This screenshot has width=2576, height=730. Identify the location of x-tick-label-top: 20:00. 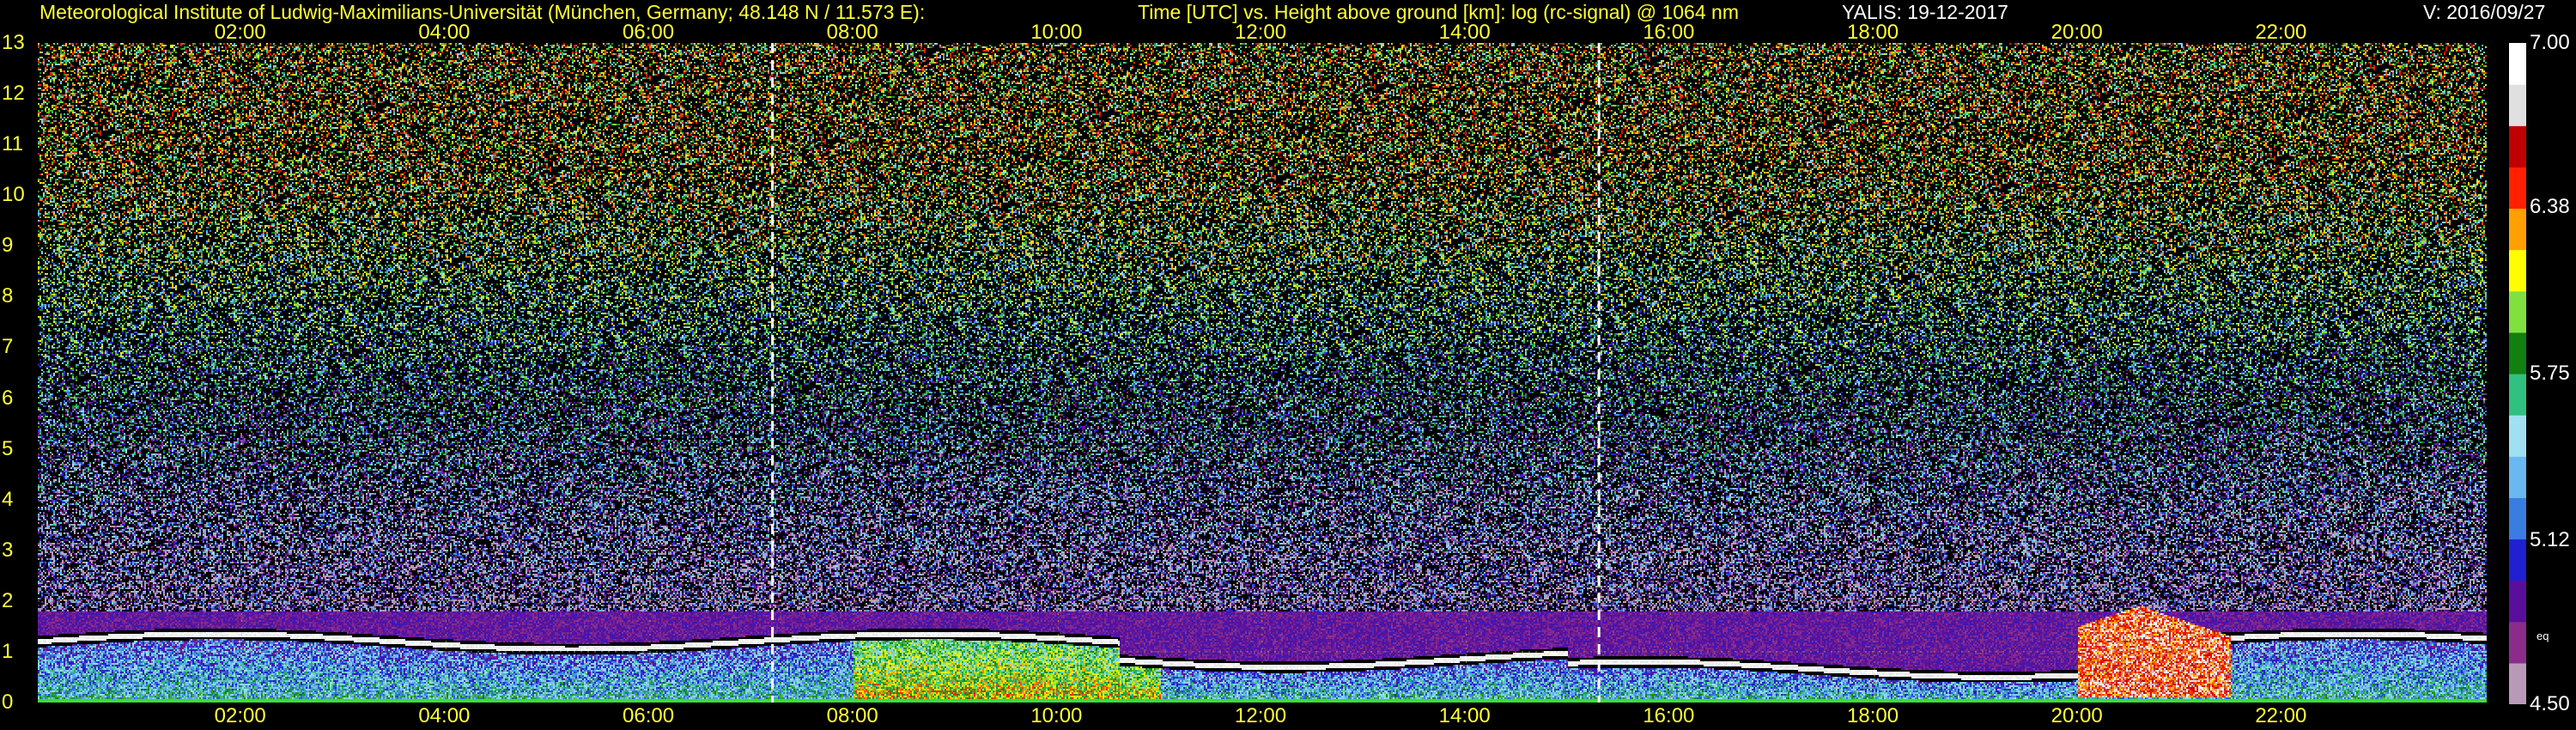
(2076, 32).